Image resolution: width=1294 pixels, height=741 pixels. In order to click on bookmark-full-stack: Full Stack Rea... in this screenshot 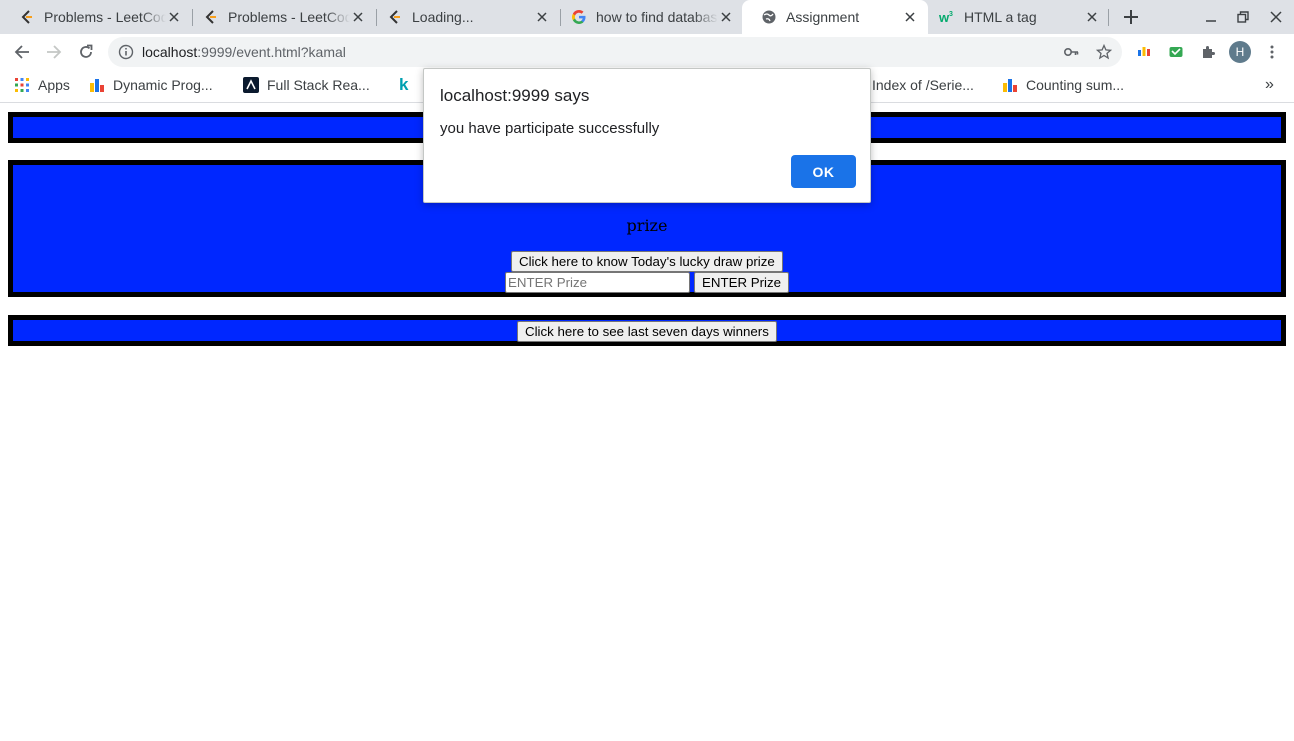, I will do `click(306, 85)`.